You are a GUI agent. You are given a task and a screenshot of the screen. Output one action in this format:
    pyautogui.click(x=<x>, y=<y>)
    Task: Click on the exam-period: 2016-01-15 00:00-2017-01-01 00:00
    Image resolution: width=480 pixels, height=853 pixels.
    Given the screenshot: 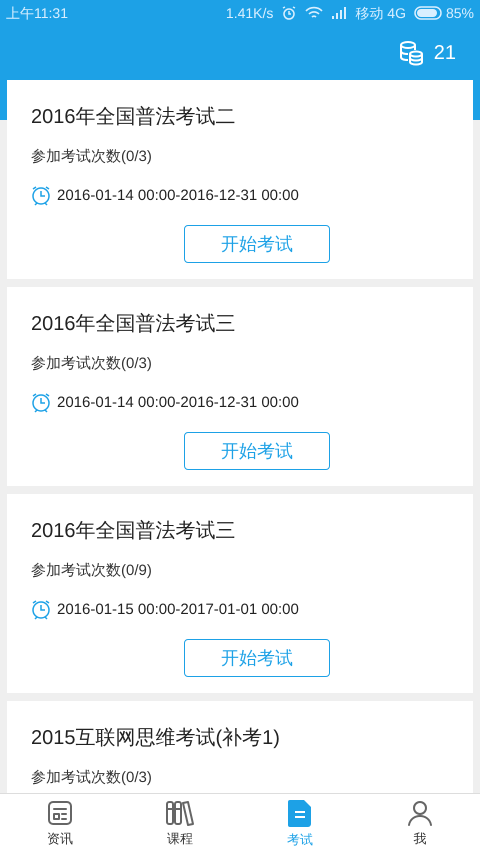 What is the action you would take?
    pyautogui.click(x=178, y=610)
    